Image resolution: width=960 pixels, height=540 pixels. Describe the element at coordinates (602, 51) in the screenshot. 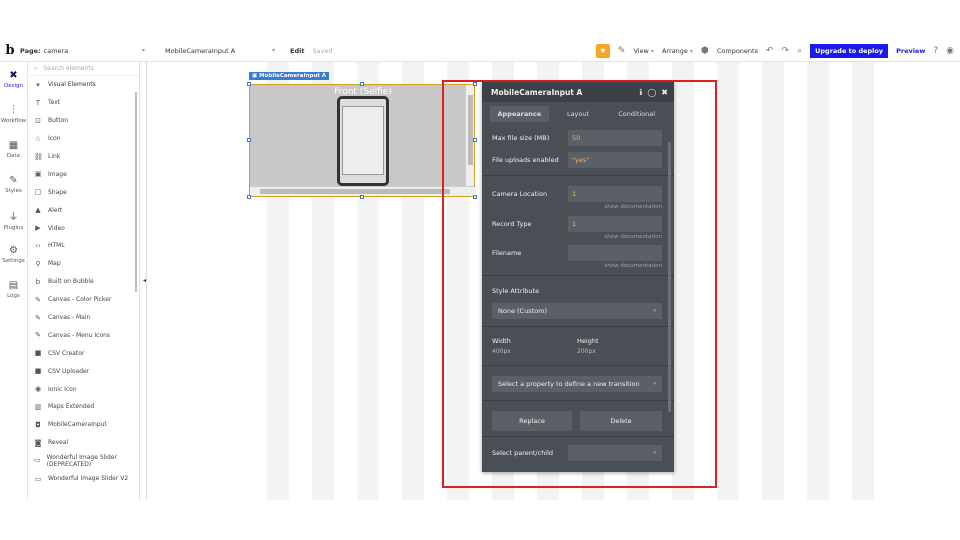

I see `gift-icon: ★` at that location.